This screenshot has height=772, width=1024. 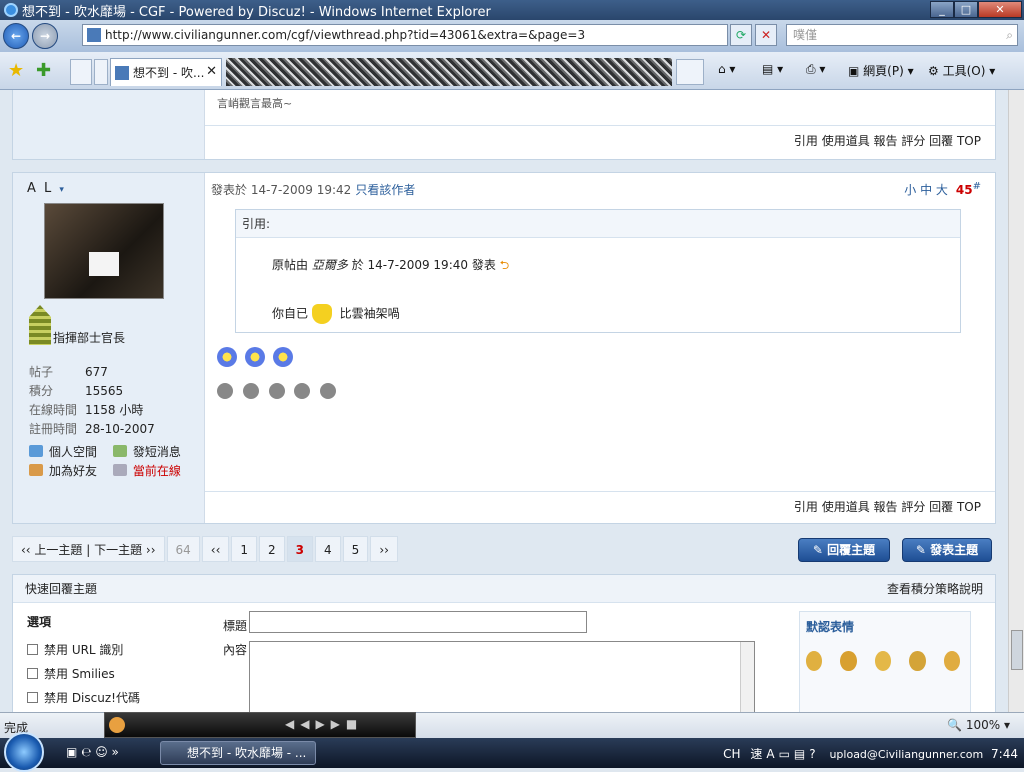 I want to click on option-disable-smilies: 禁用 Smilies, so click(x=71, y=673).